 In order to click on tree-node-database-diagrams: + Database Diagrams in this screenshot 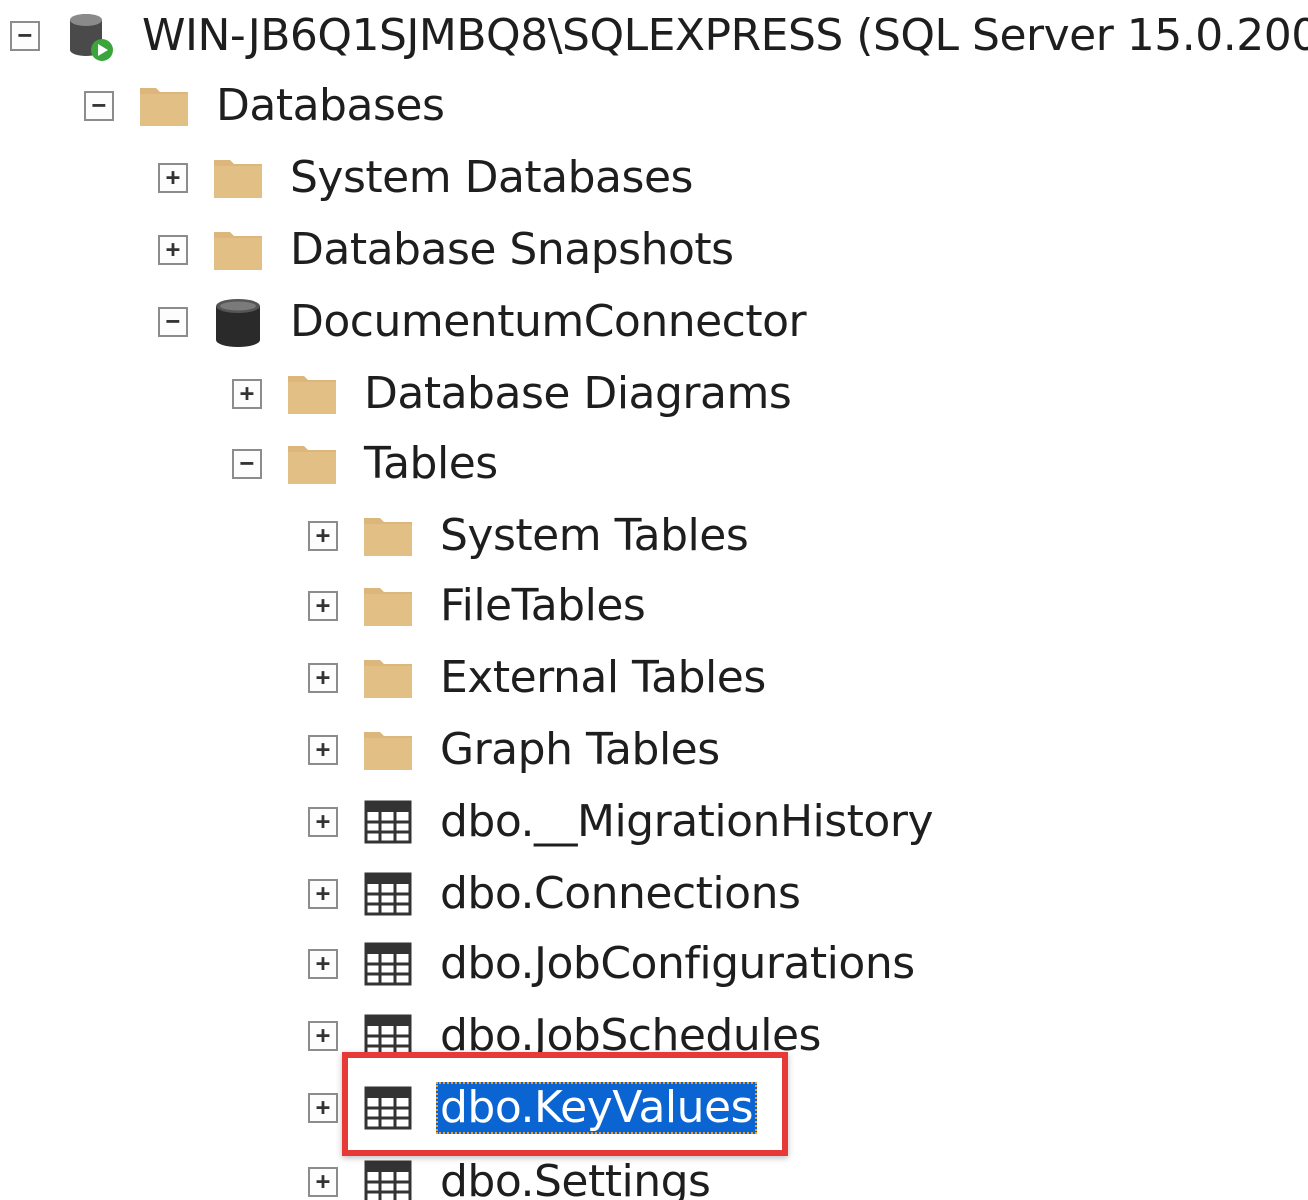, I will do `click(513, 394)`.